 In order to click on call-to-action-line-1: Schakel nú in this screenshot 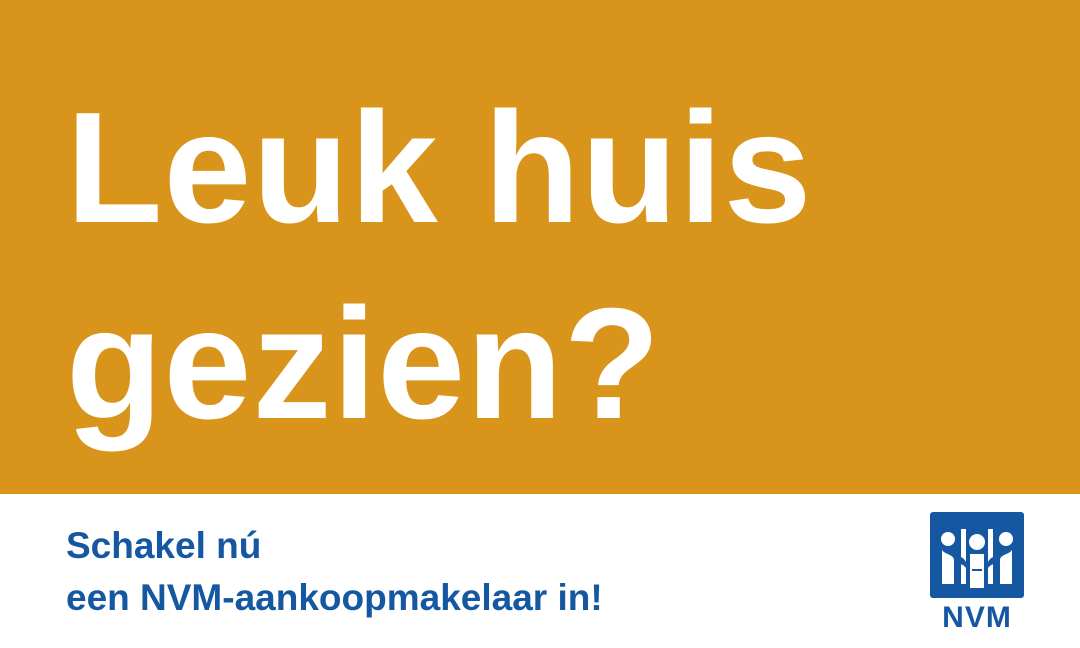, I will do `click(164, 545)`.